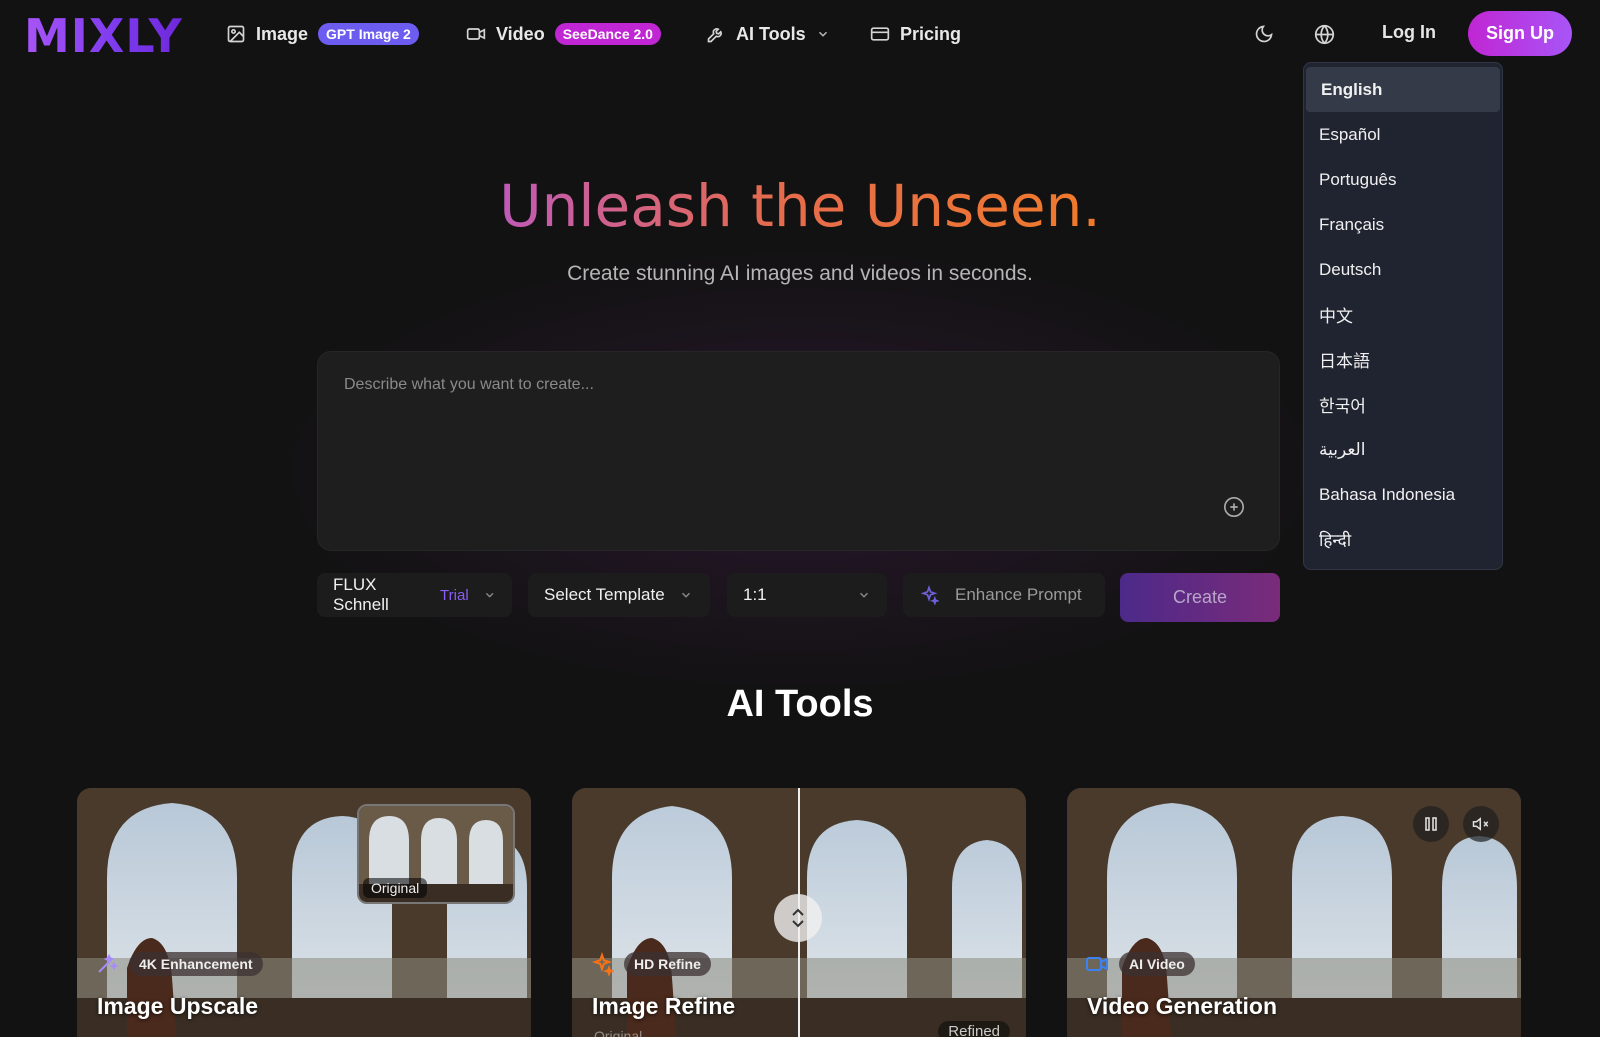 The height and width of the screenshot is (1037, 1600). Describe the element at coordinates (282, 33) in the screenshot. I see `nav-image-label: Image` at that location.